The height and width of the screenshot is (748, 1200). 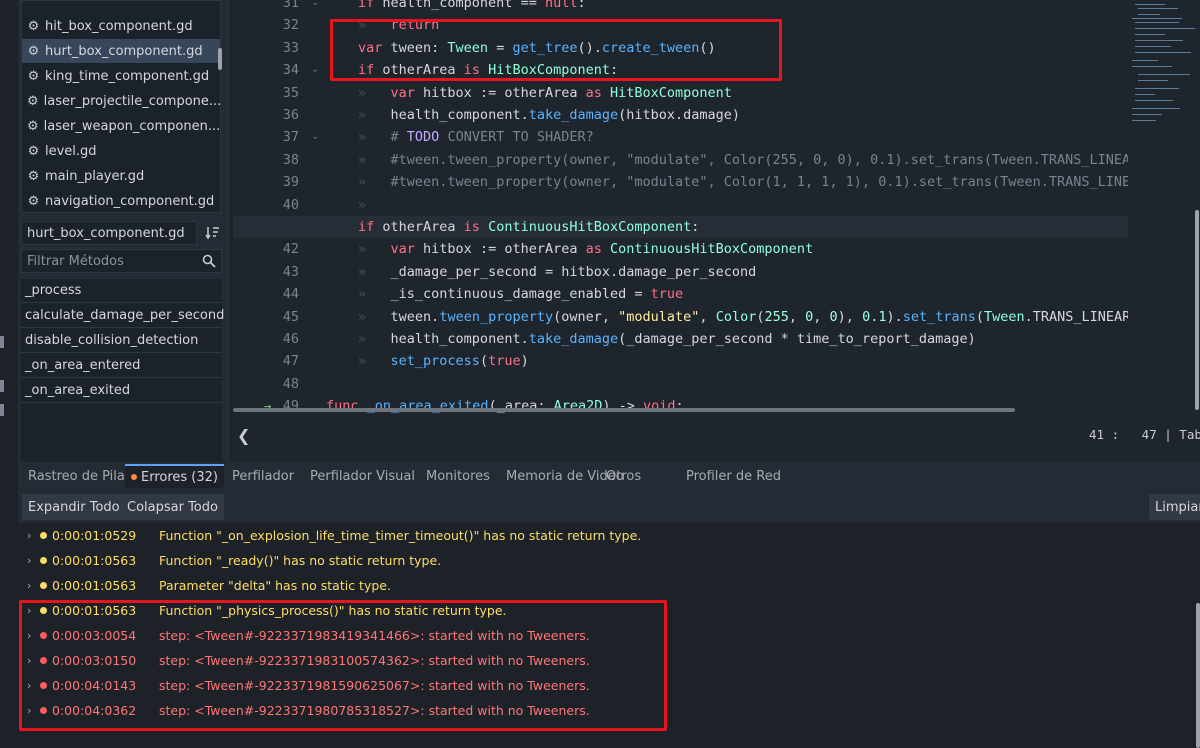 What do you see at coordinates (1174, 507) in the screenshot?
I see `clear-button: Limpiar` at bounding box center [1174, 507].